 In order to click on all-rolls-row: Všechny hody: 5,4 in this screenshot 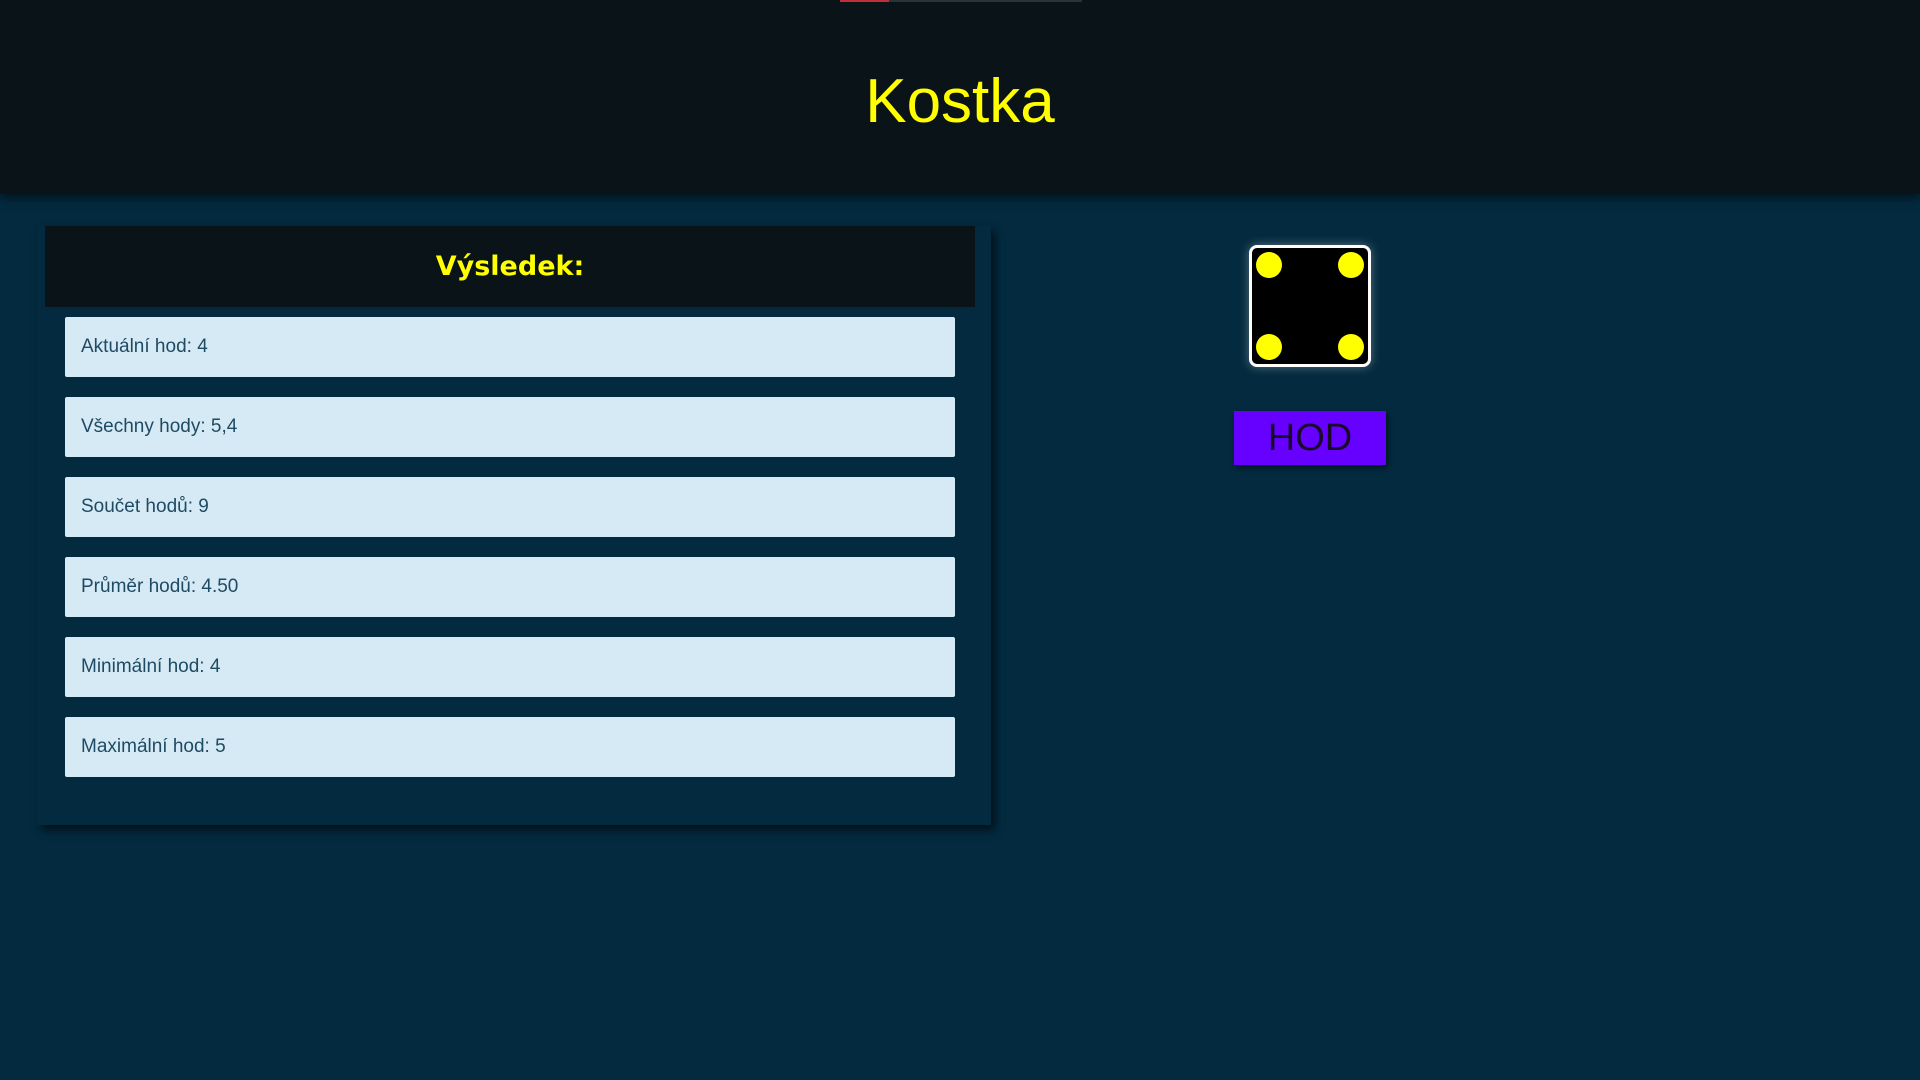, I will do `click(510, 427)`.